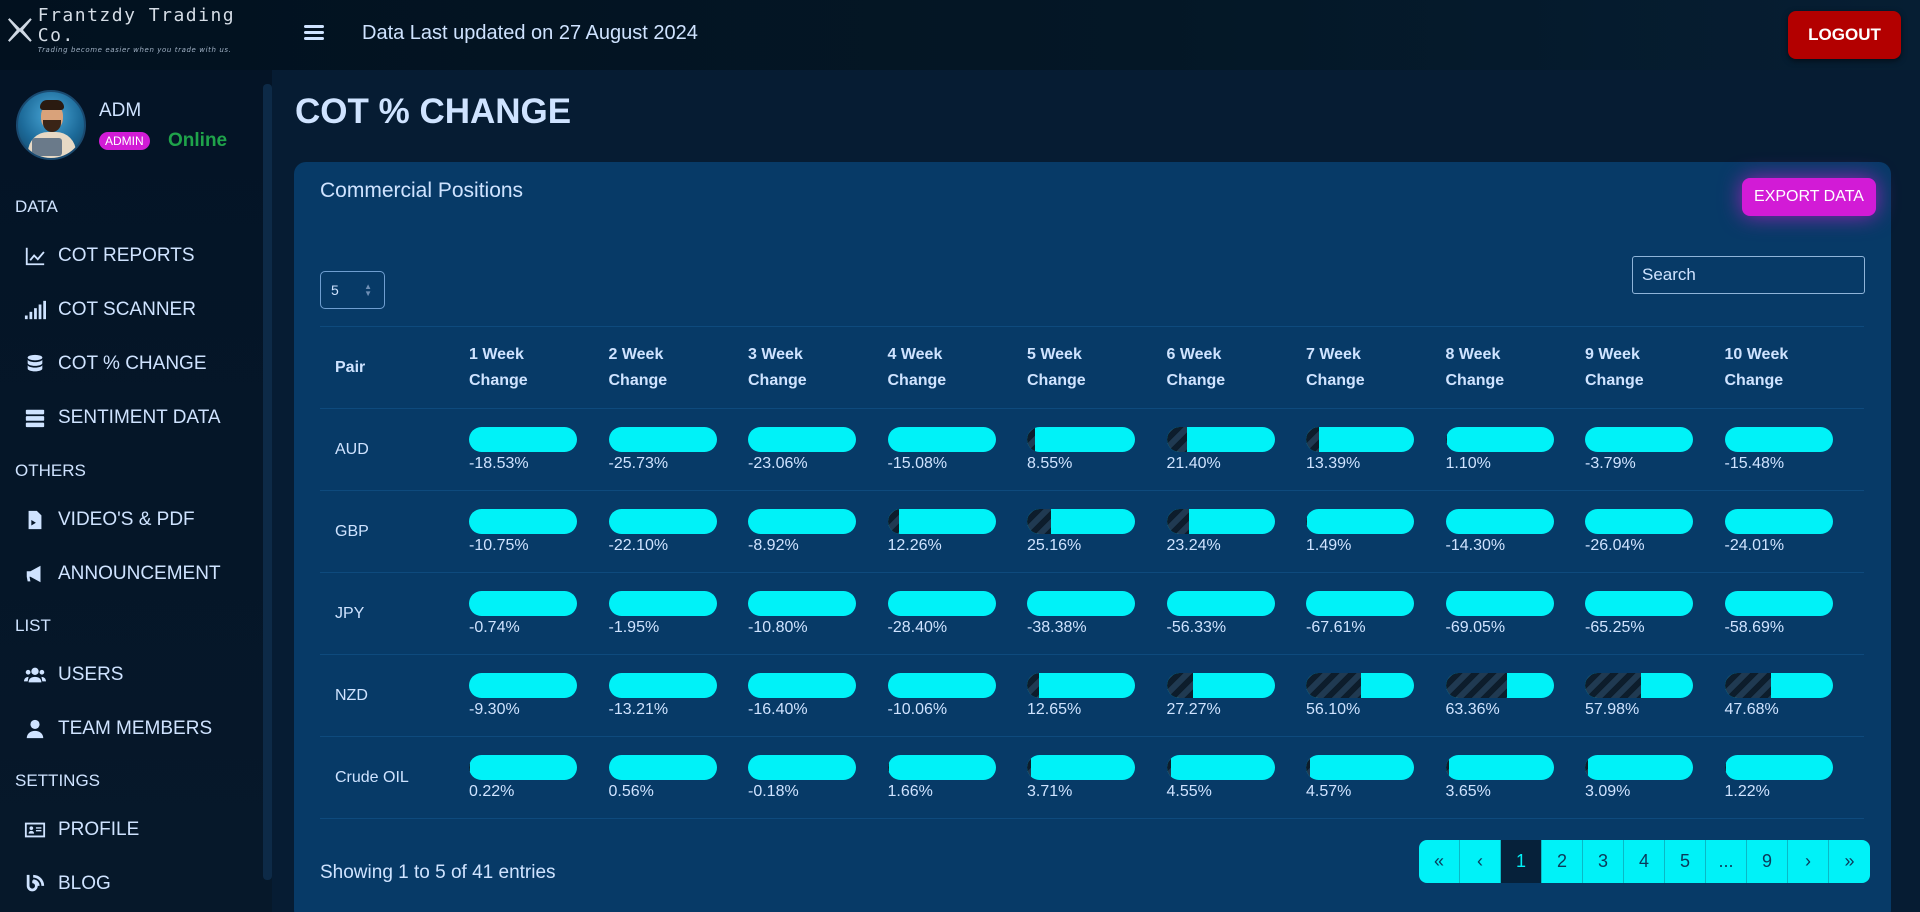 The height and width of the screenshot is (912, 1920). Describe the element at coordinates (818, 449) in the screenshot. I see `change-cell: -23.06%` at that location.